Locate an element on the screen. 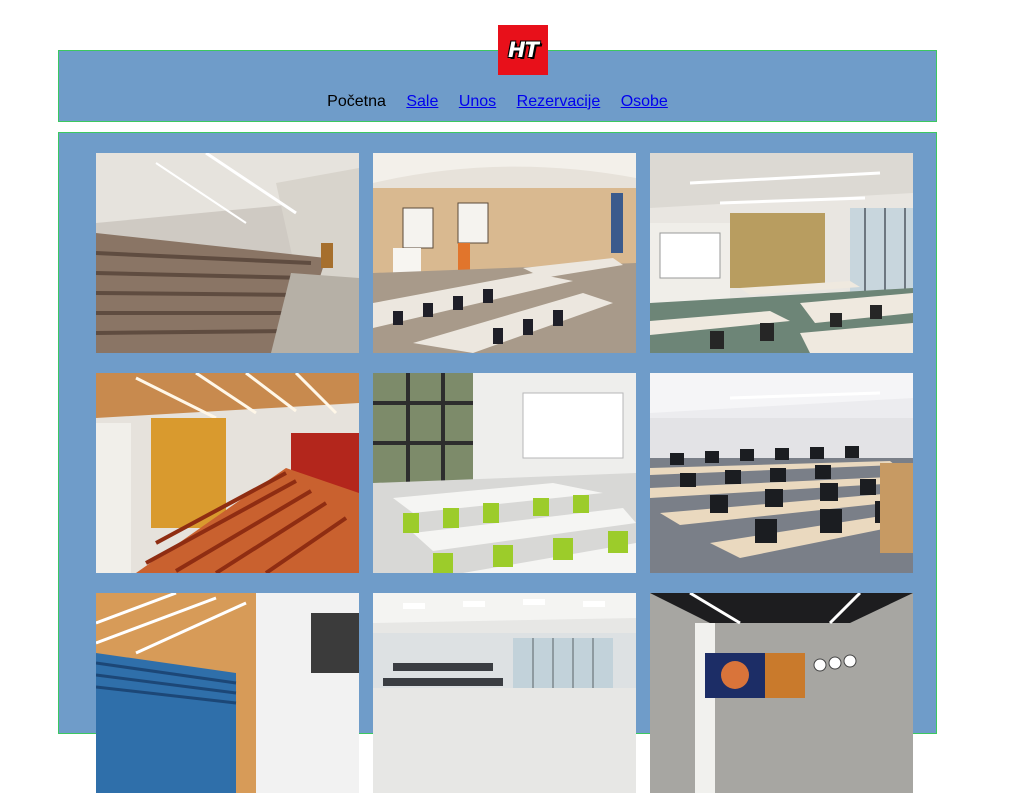 Image resolution: width=1012 pixels, height=793 pixels. gallery-image-computer-lab is located at coordinates (781, 473).